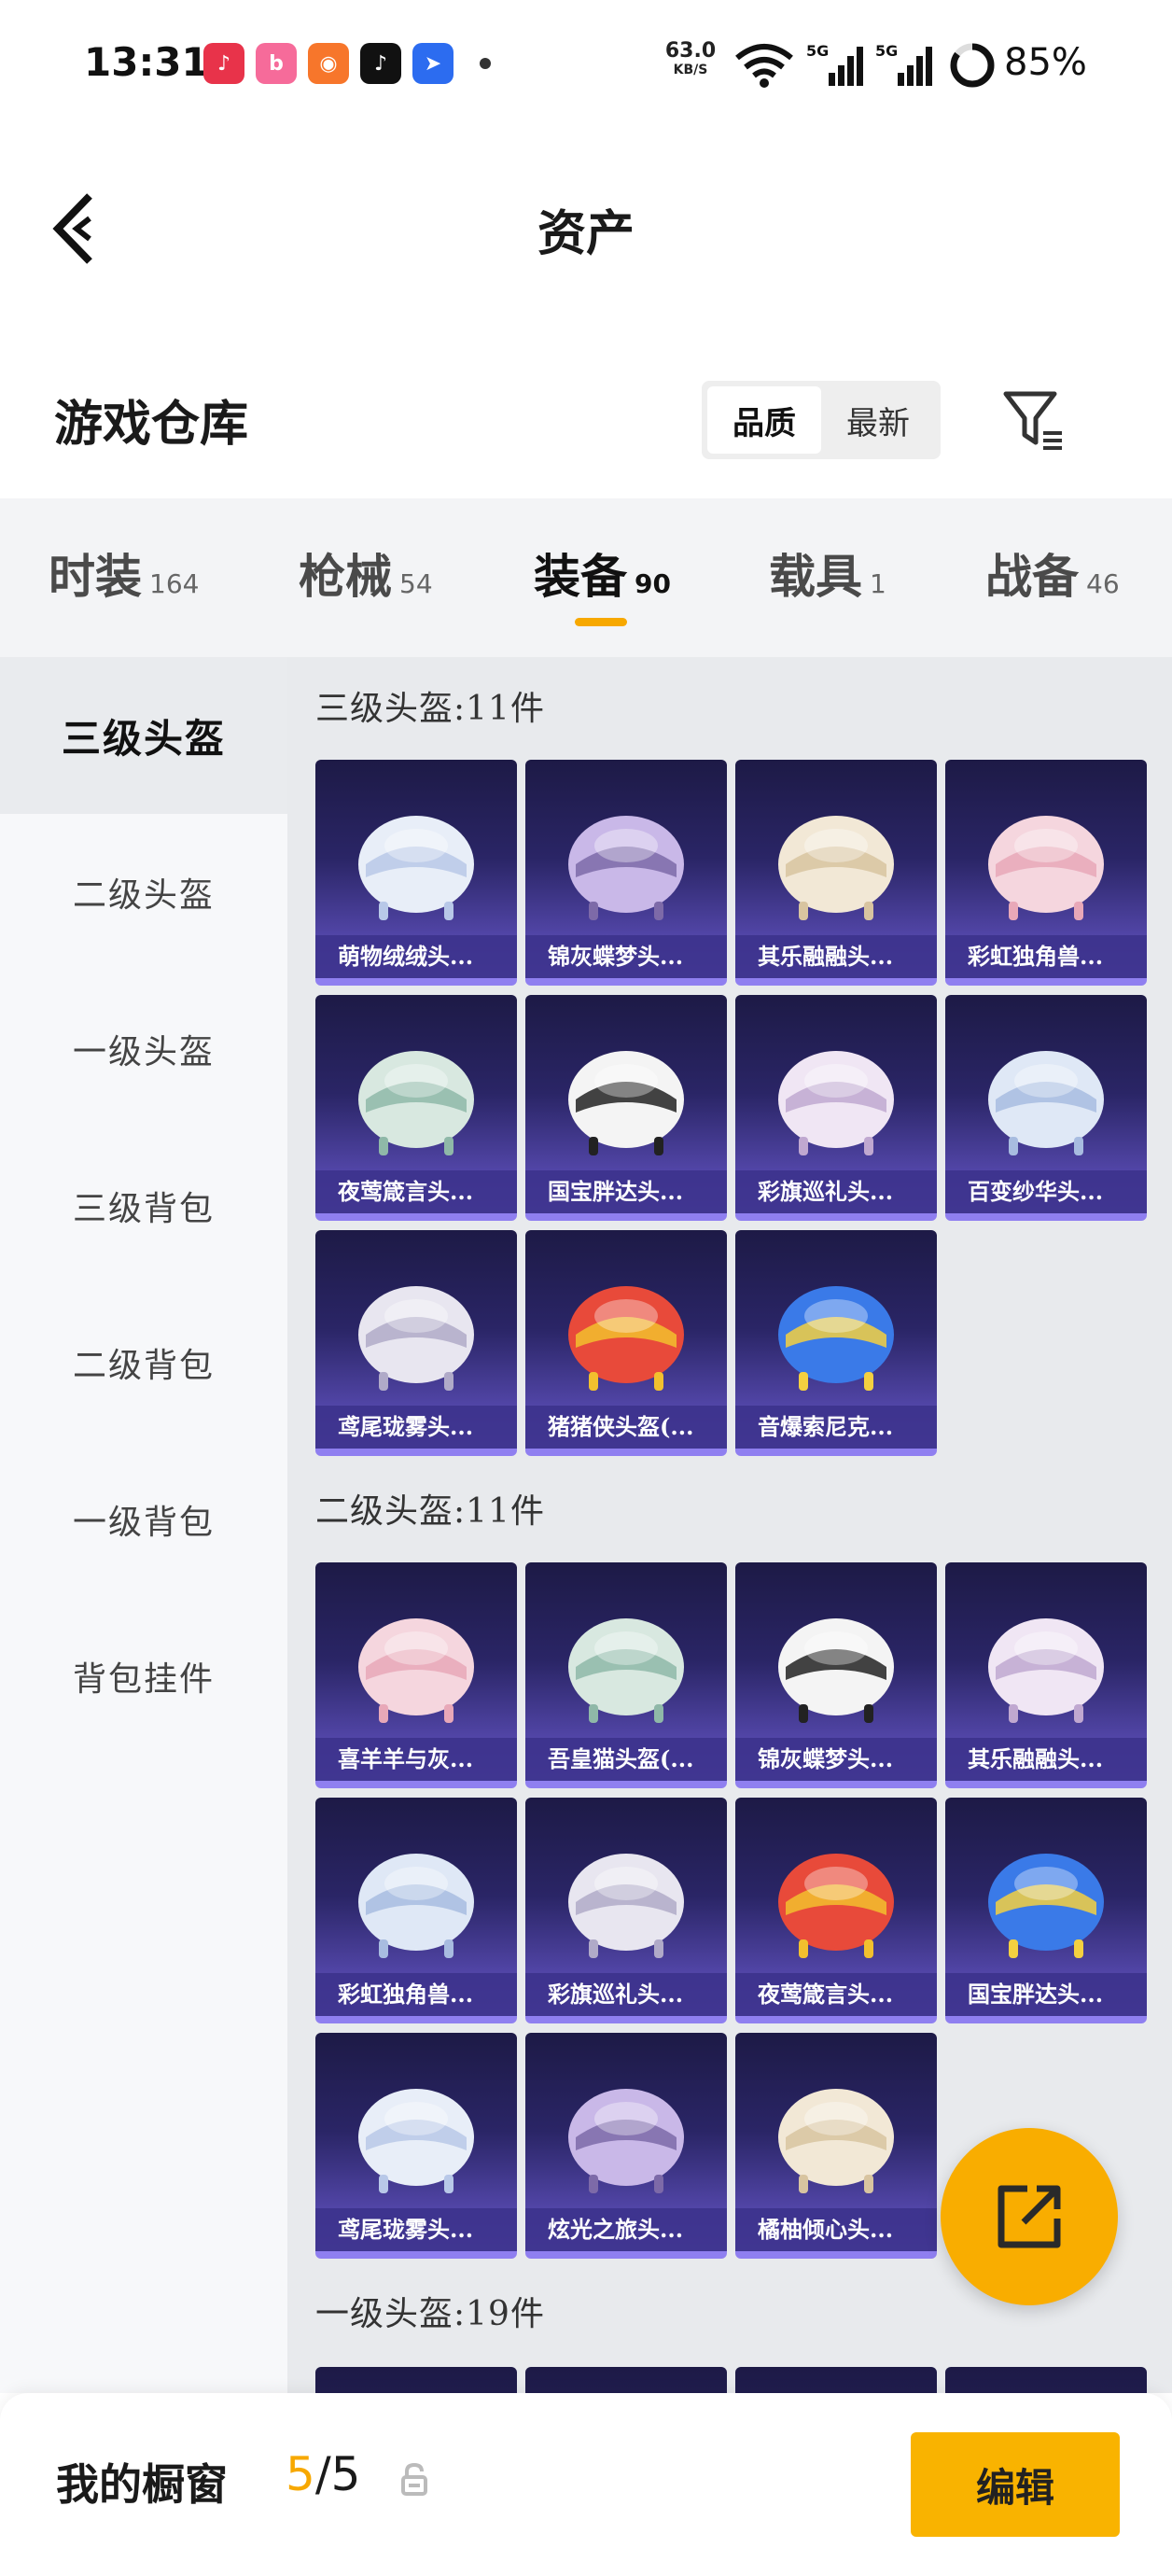 This screenshot has width=1172, height=2576. What do you see at coordinates (143, 1519) in the screenshot?
I see `sidebar-item-backpack-lv1: 一级背包` at bounding box center [143, 1519].